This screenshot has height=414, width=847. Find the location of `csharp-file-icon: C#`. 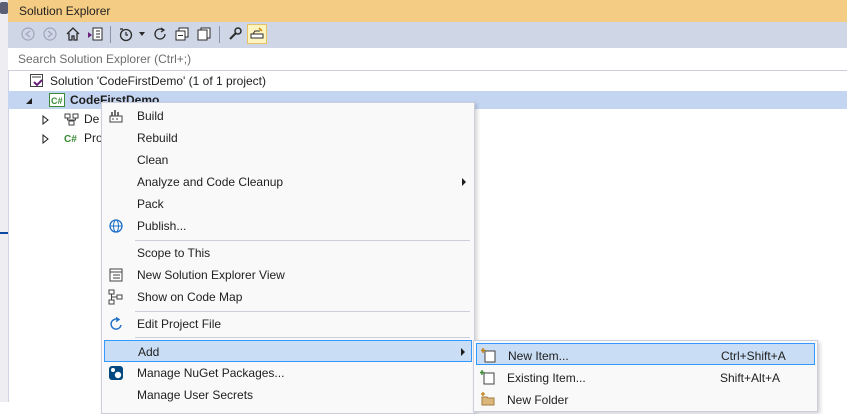

csharp-file-icon: C# is located at coordinates (72, 138).